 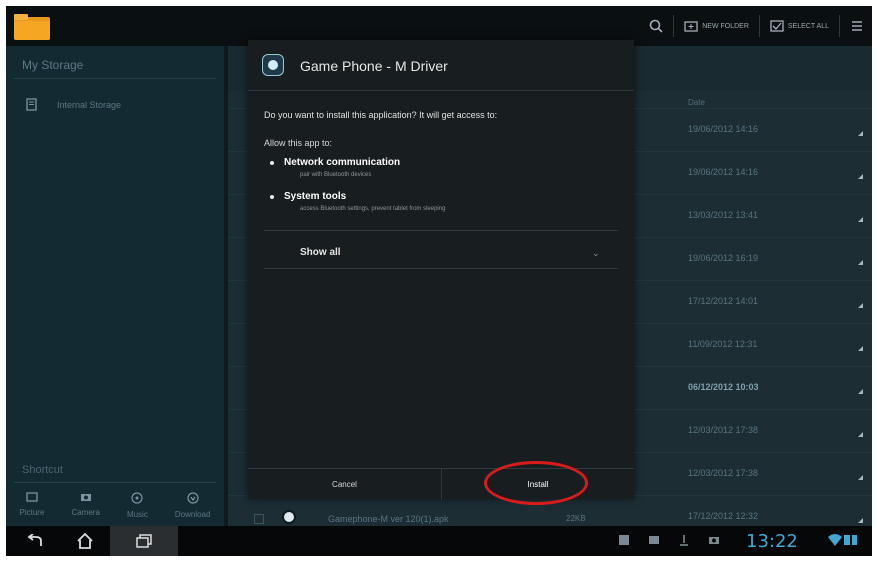 I want to click on row-date: 17/12/2012 14:01, so click(x=723, y=301).